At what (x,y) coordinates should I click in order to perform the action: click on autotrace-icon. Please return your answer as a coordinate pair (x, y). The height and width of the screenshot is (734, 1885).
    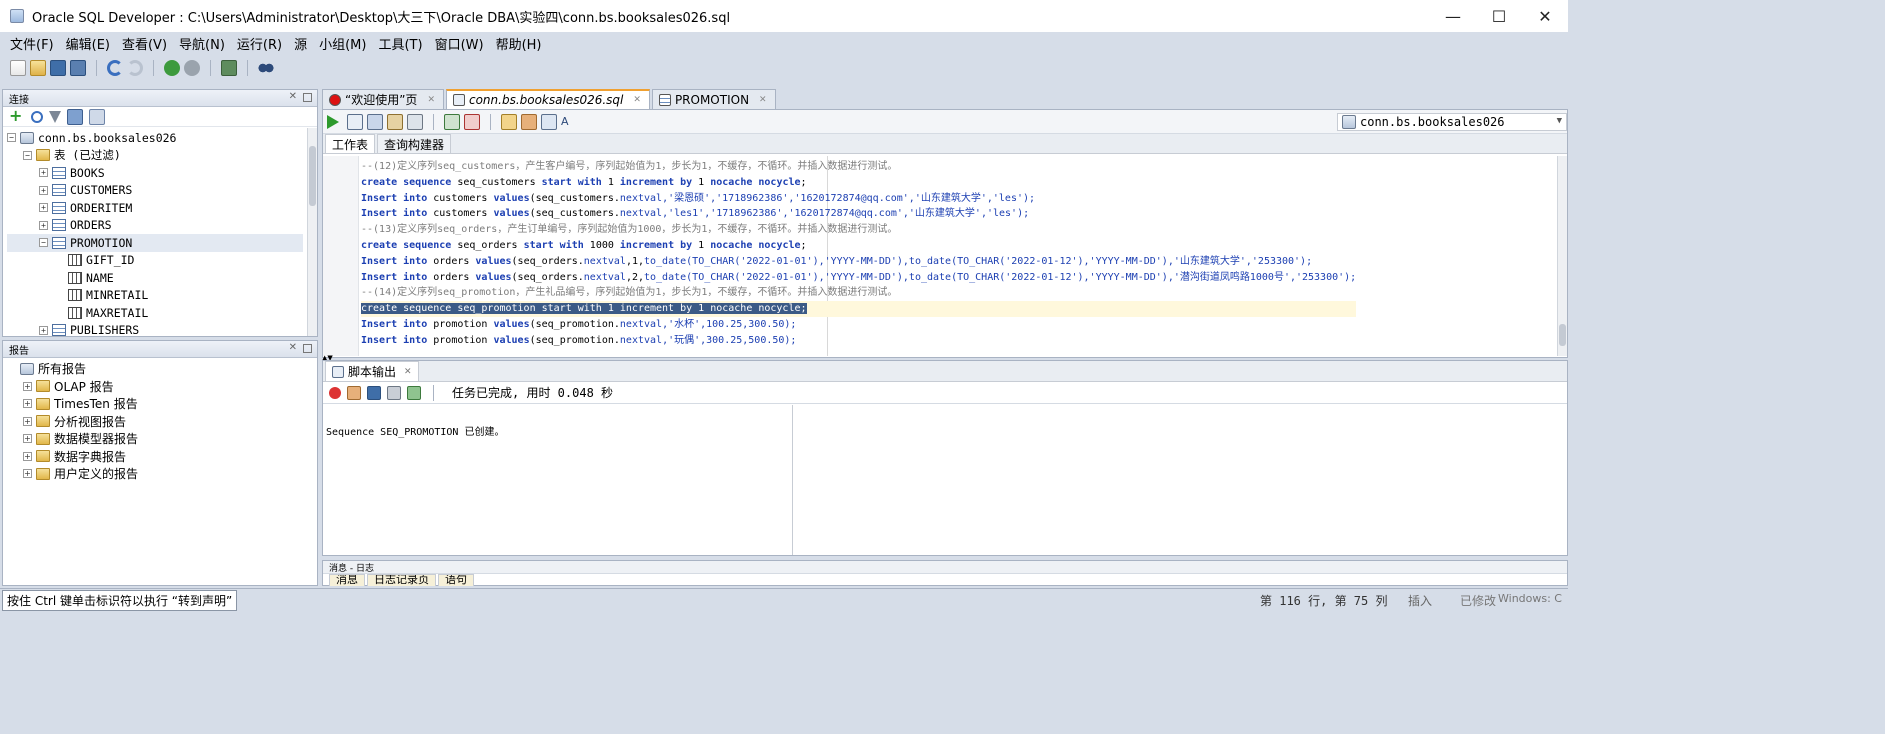
    Looking at the image, I should click on (375, 121).